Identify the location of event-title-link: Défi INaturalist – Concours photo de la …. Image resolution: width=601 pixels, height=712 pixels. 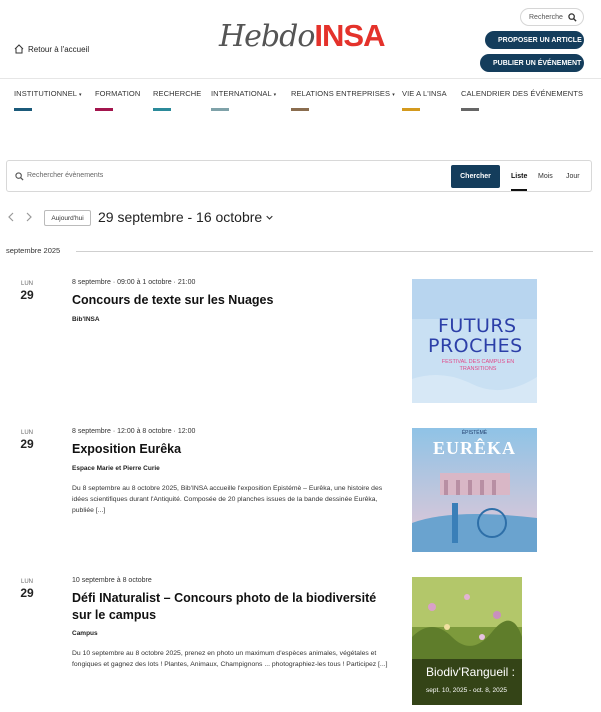
(232, 607).